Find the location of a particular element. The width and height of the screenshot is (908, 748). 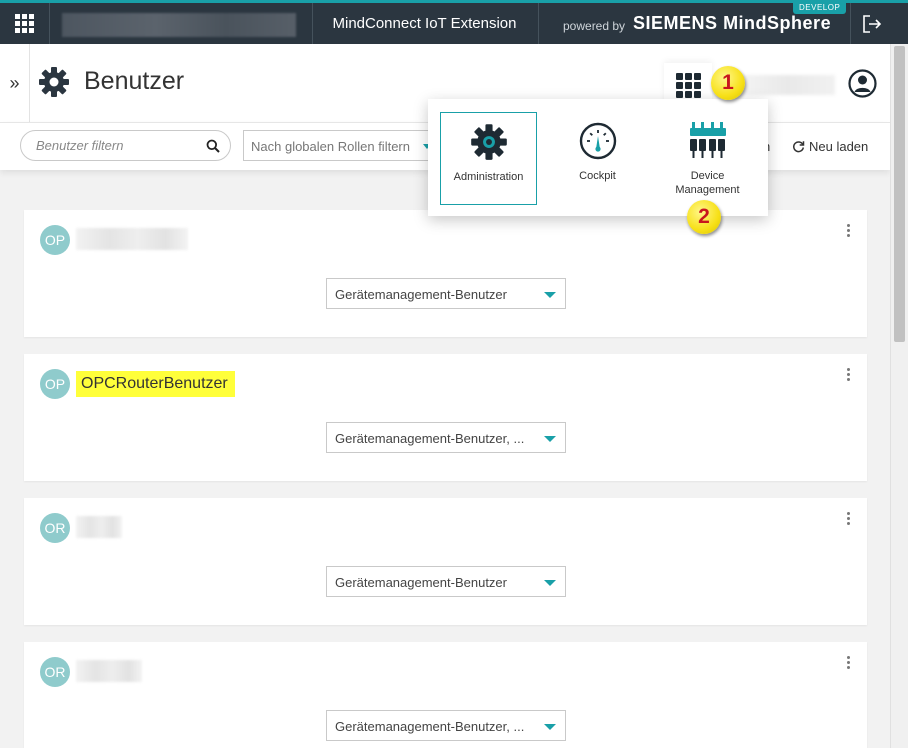

app-tile-label: Device Management is located at coordinates (707, 183).